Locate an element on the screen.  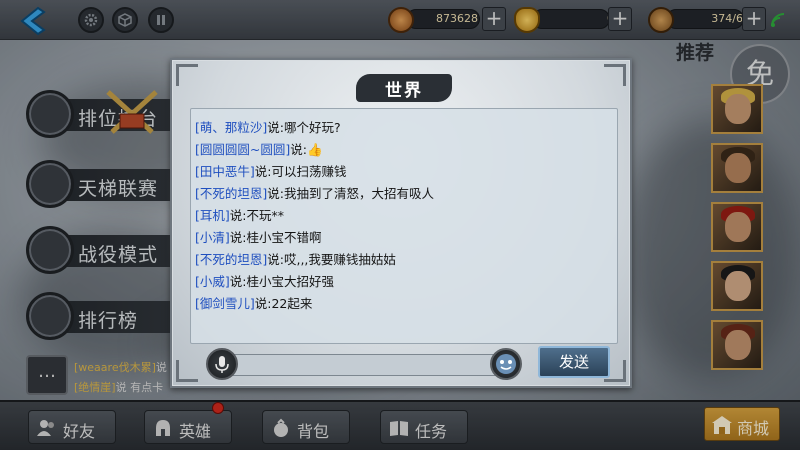
message-text: 说:哎,,,我要赚钱抽姑姑 is located at coordinates (331, 259).